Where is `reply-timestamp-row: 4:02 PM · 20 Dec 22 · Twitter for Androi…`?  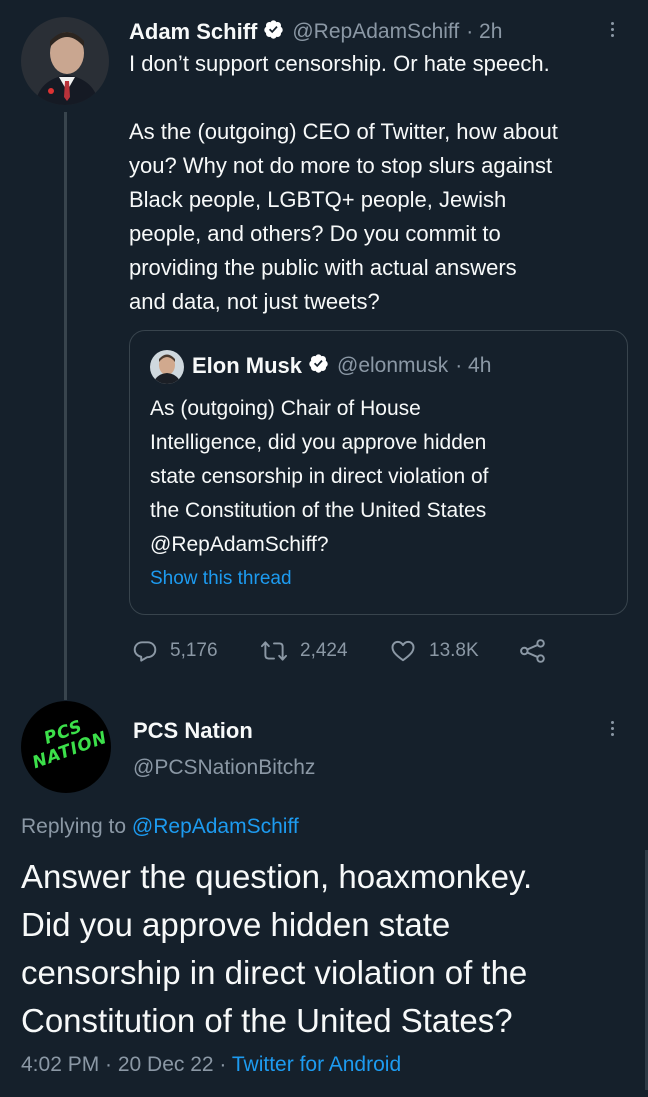
reply-timestamp-row: 4:02 PM · 20 Dec 22 · Twitter for Androi… is located at coordinates (211, 1065).